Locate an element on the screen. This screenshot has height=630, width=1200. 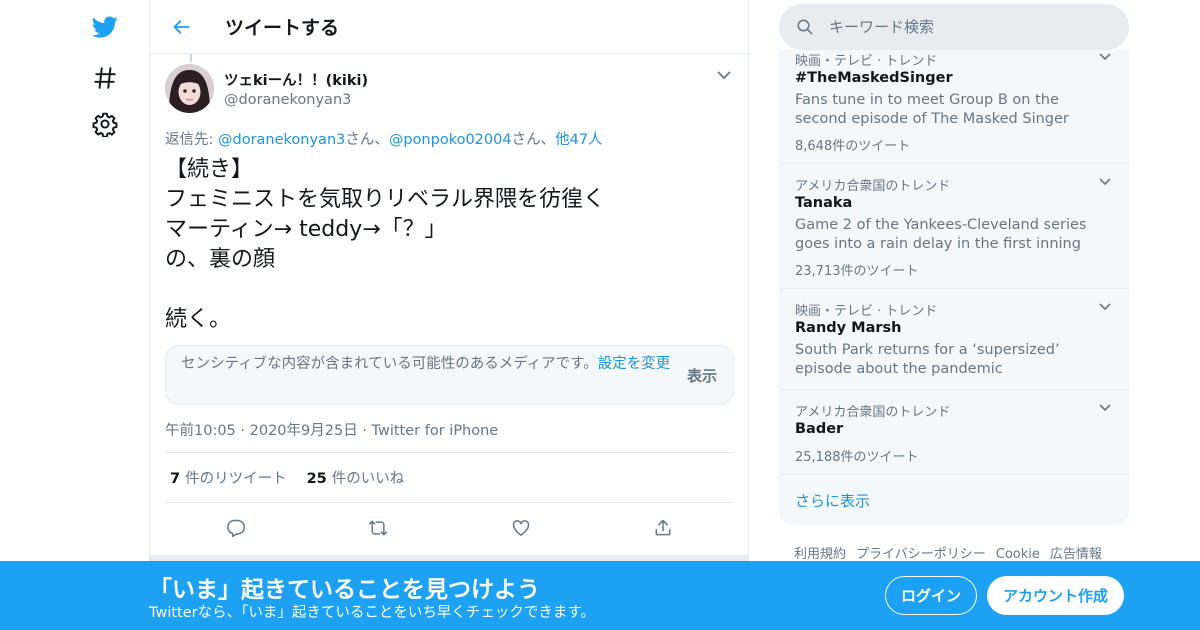
reply-to-user-link: @doranekonyan3 is located at coordinates (281, 140).